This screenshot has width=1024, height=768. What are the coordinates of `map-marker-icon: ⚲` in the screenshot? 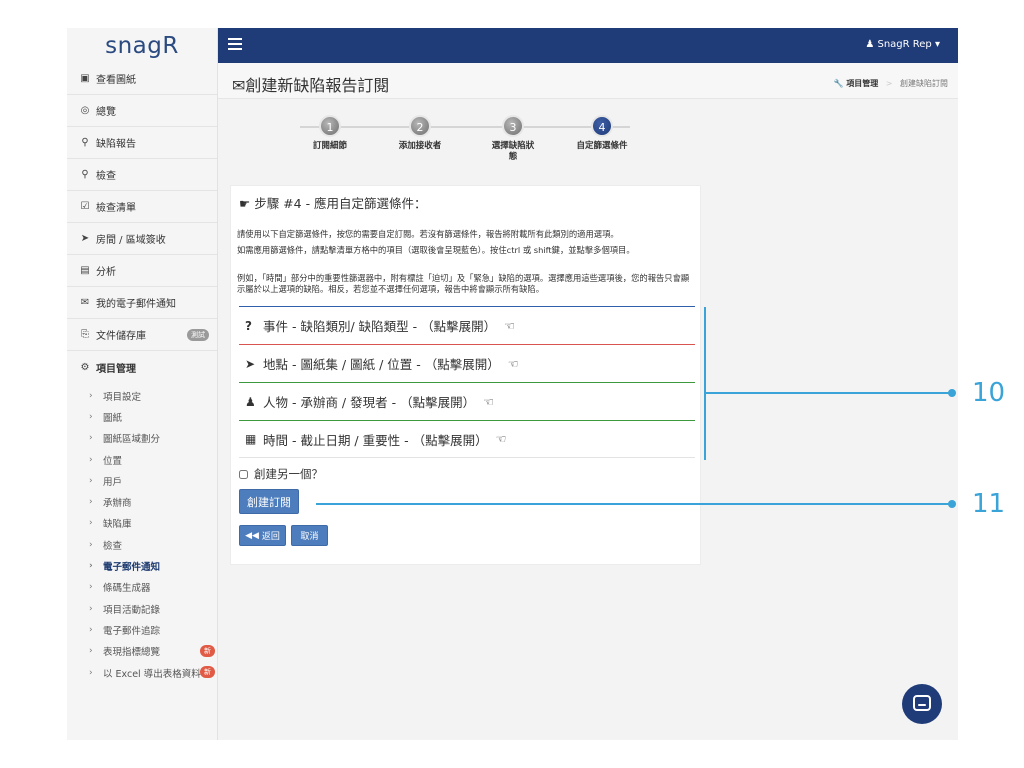 It's located at (85, 142).